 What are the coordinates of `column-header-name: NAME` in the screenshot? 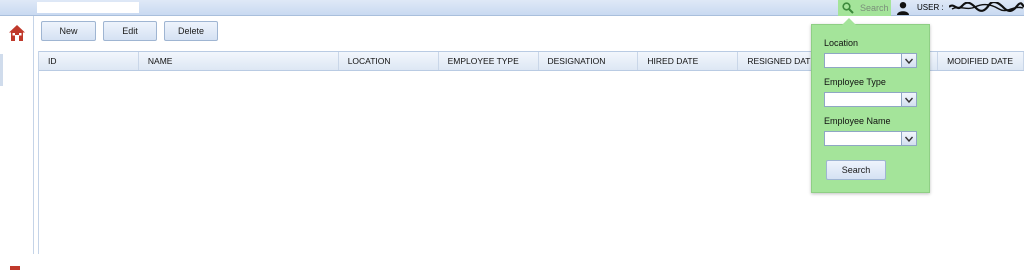 It's located at (239, 61).